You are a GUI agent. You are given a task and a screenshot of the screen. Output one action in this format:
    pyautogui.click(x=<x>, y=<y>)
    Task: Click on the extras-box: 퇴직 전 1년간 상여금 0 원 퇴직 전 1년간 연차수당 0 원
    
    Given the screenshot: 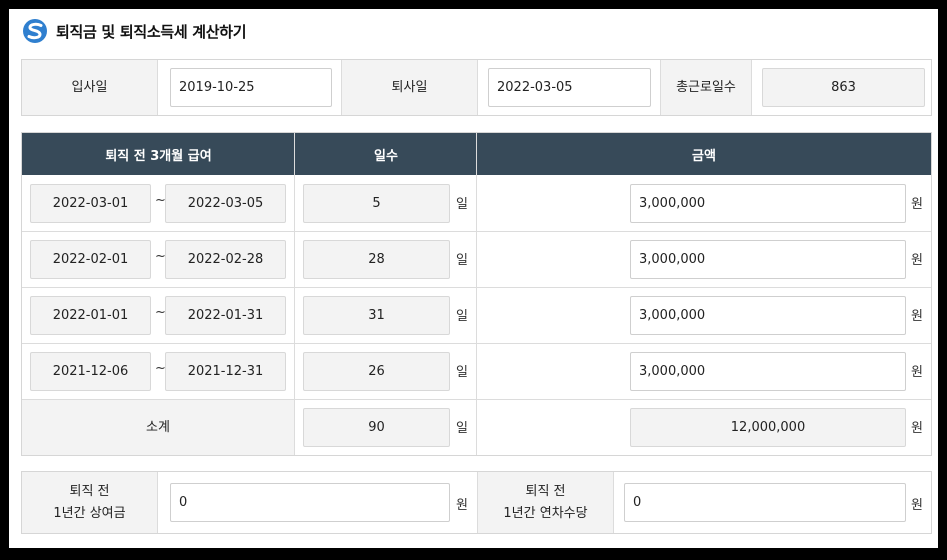 What is the action you would take?
    pyautogui.click(x=476, y=502)
    